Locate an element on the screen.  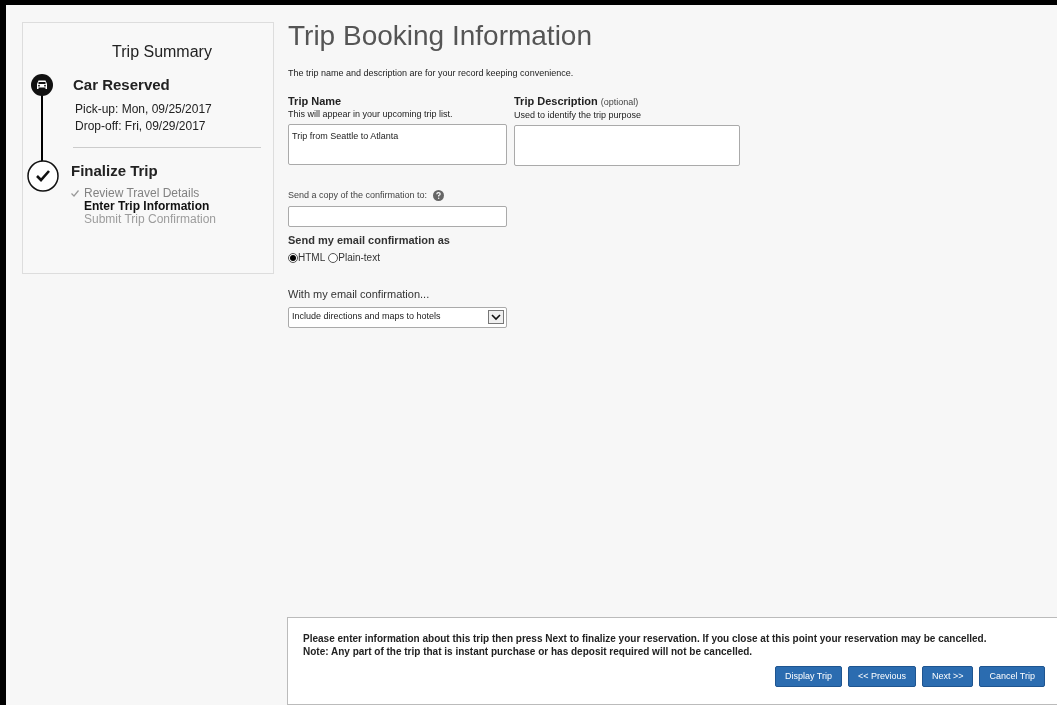
field-hint: Used to identify the trip purpose is located at coordinates (578, 114).